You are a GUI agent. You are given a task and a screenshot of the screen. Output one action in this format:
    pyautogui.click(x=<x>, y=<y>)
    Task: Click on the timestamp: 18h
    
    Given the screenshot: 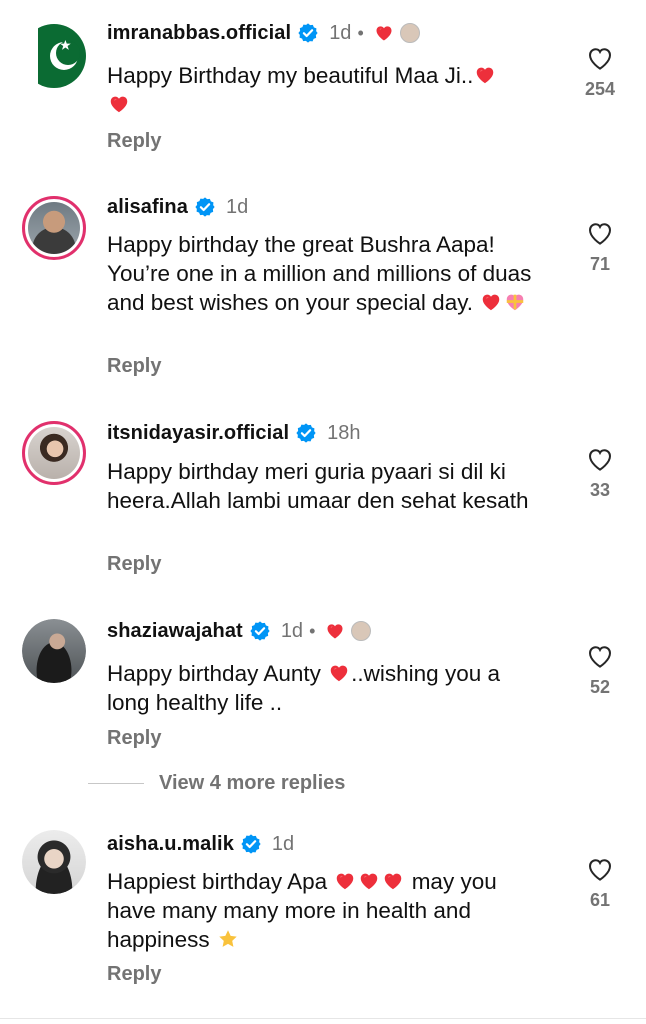 What is the action you would take?
    pyautogui.click(x=344, y=432)
    